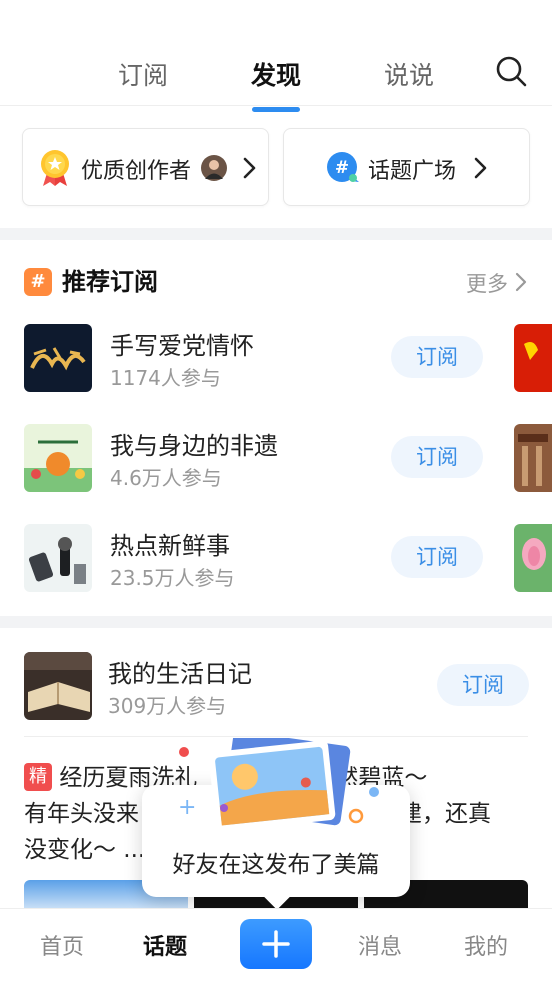  What do you see at coordinates (276, 109) in the screenshot?
I see `tab-active-indicator` at bounding box center [276, 109].